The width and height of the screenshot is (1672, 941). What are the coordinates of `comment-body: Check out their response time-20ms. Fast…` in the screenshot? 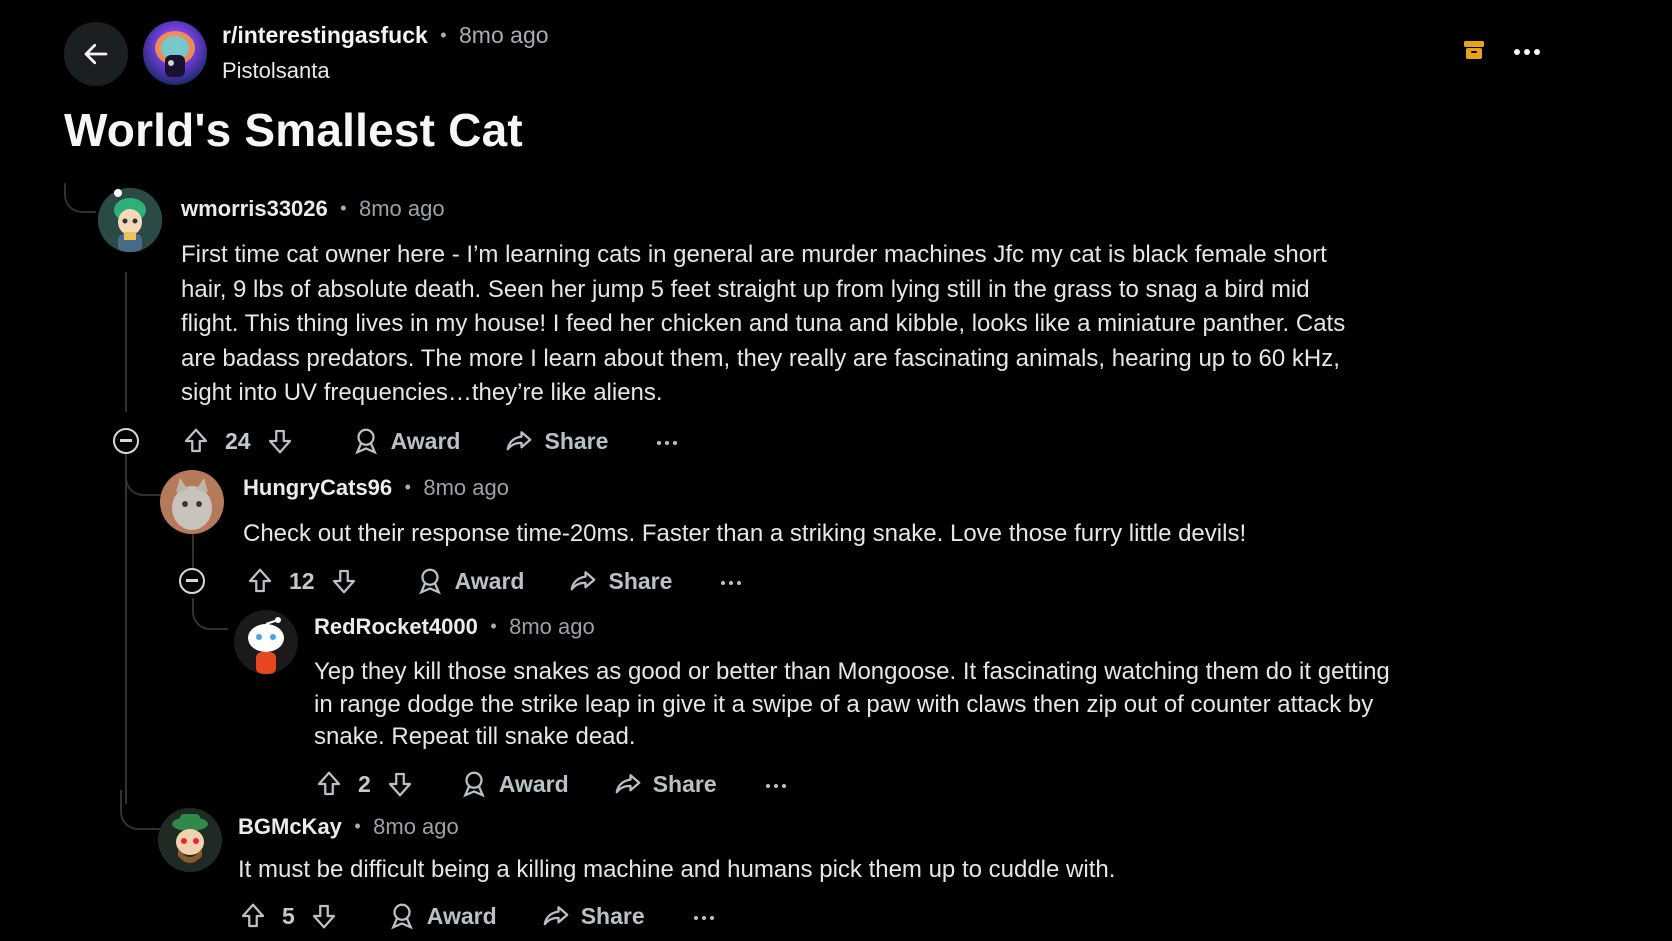 It's located at (745, 533).